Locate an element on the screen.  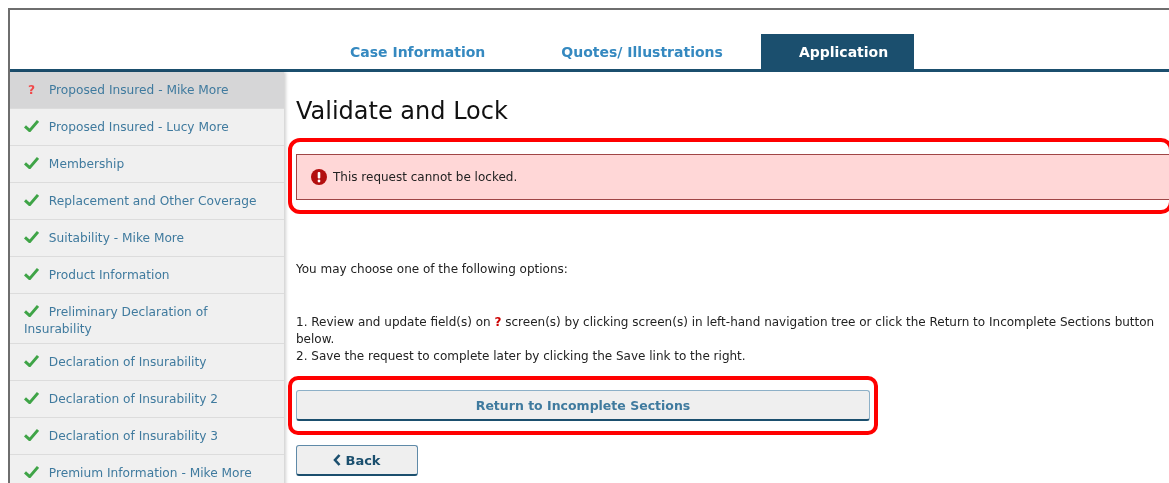
question-mark-icon: ? is located at coordinates (32, 90).